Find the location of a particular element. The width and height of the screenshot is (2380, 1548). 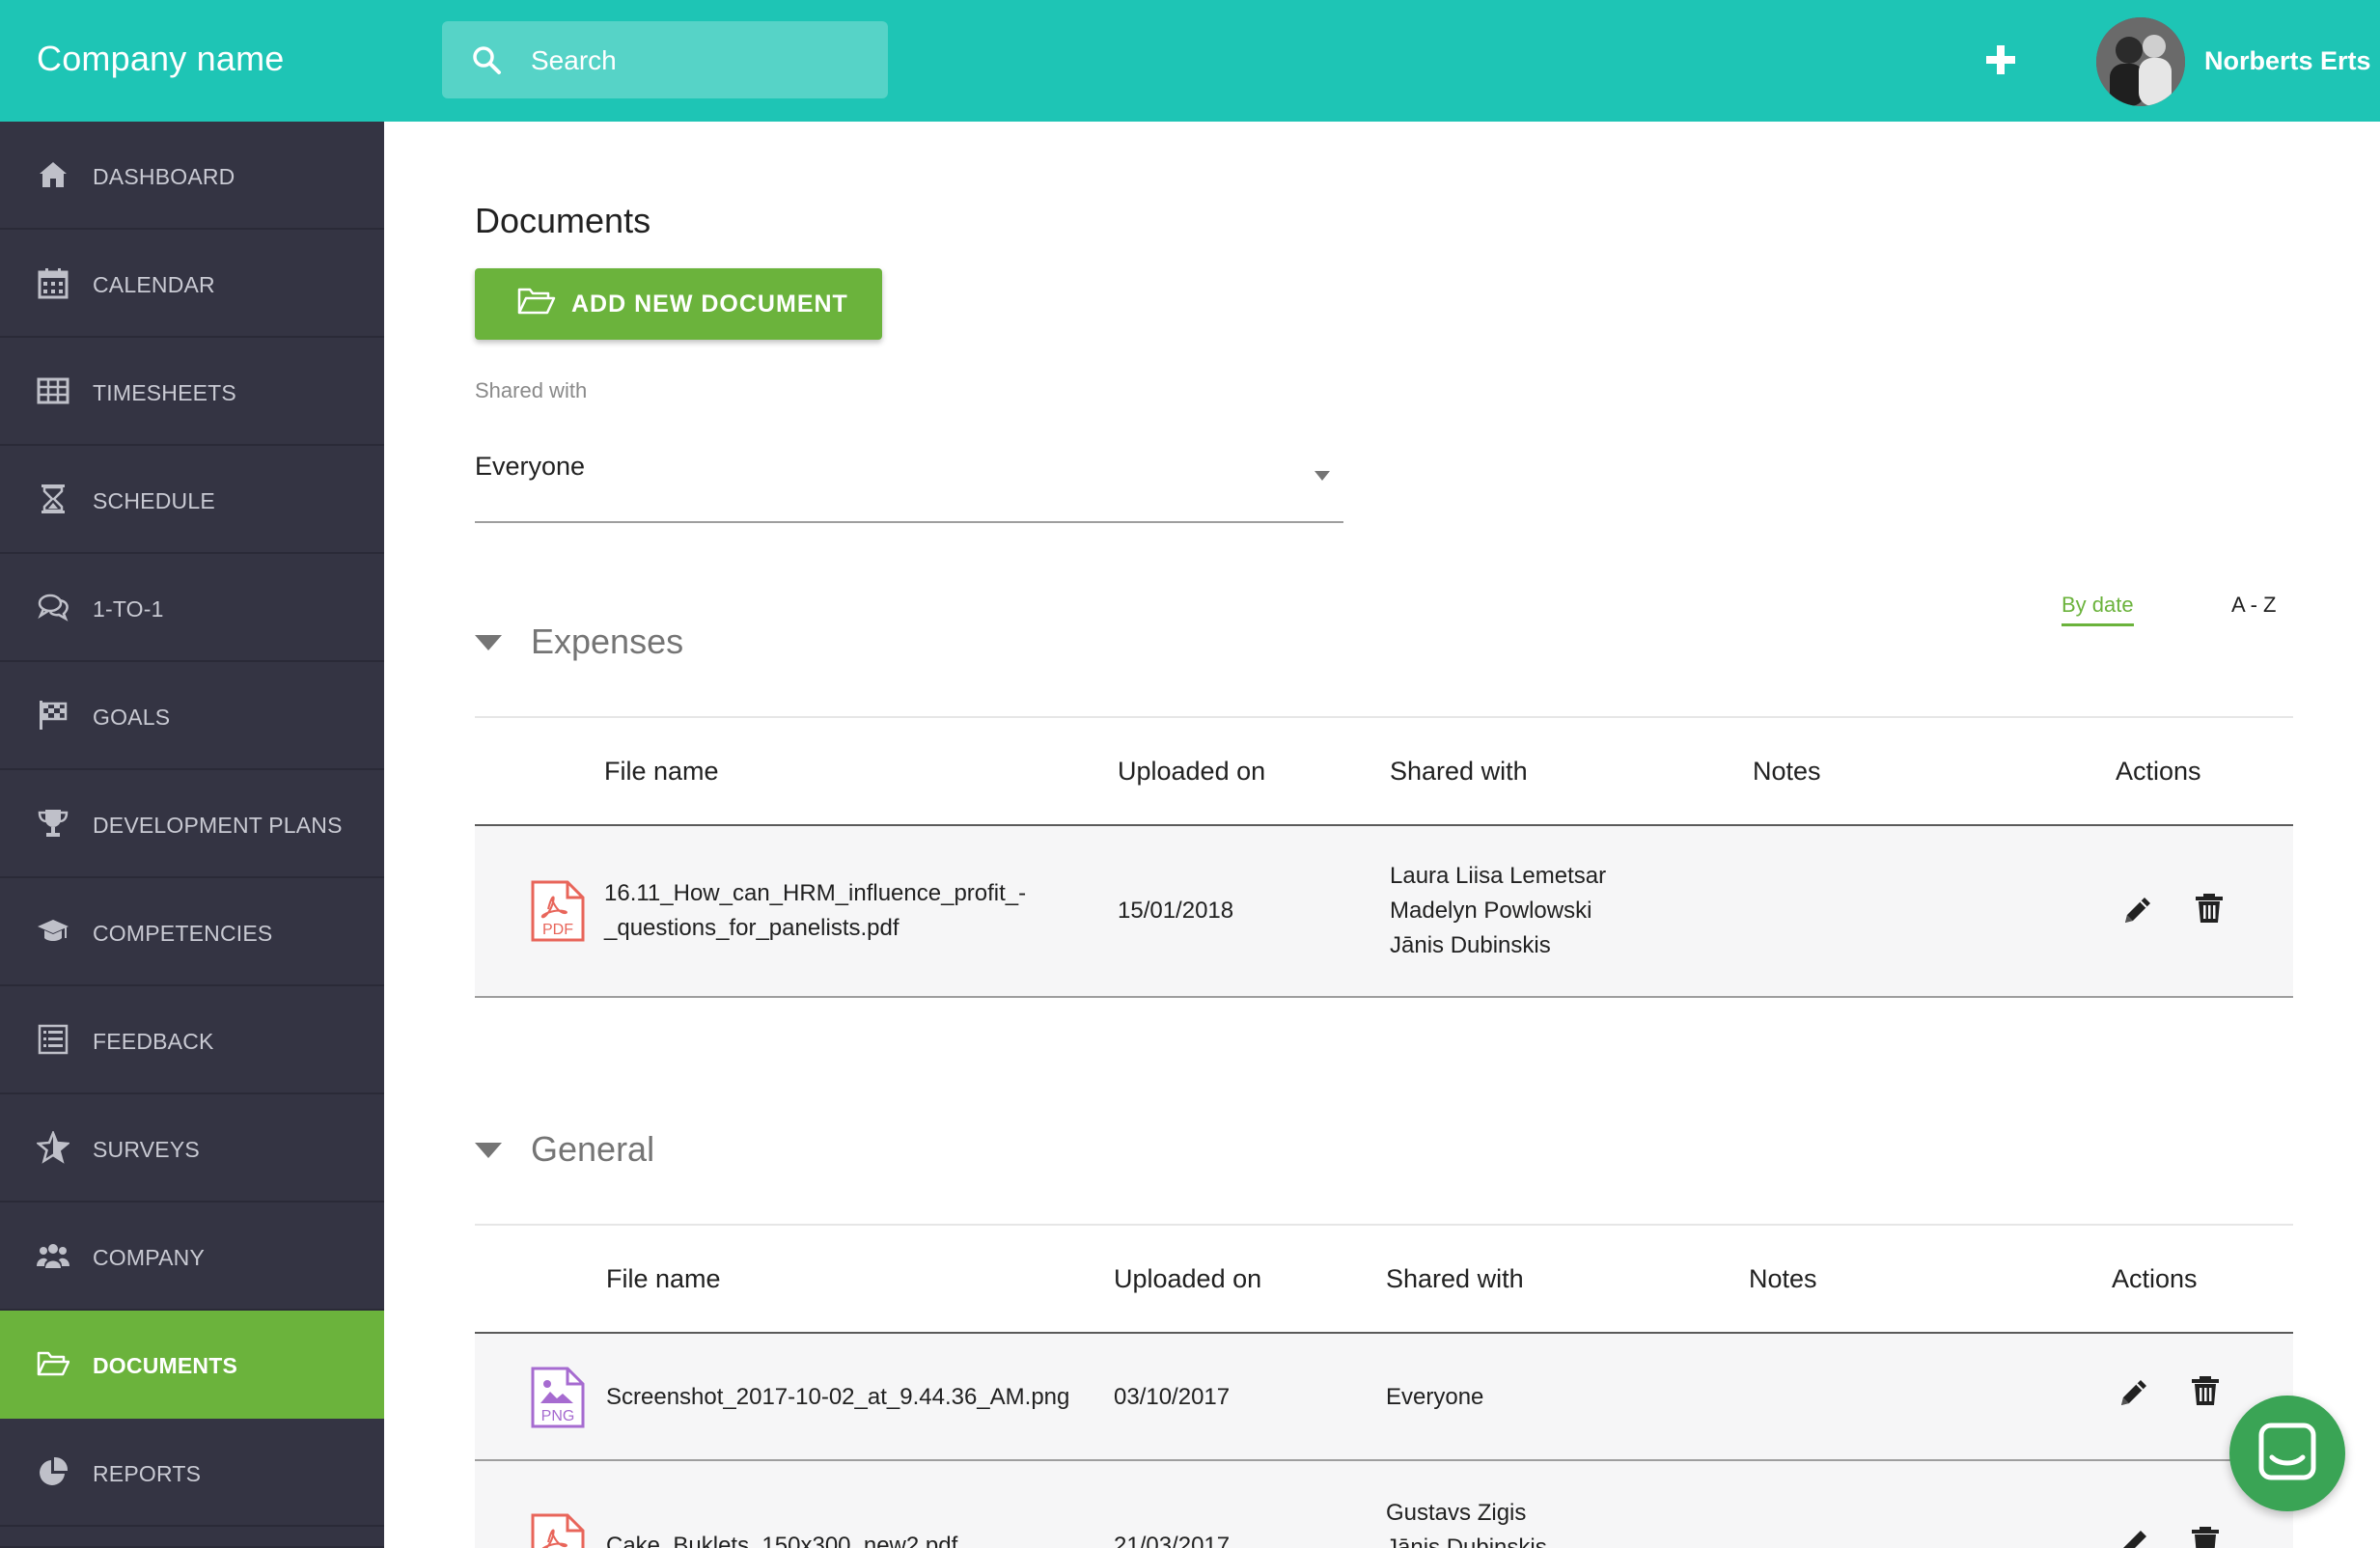

sidebar-item-label: TIMESHEETS is located at coordinates (165, 392).